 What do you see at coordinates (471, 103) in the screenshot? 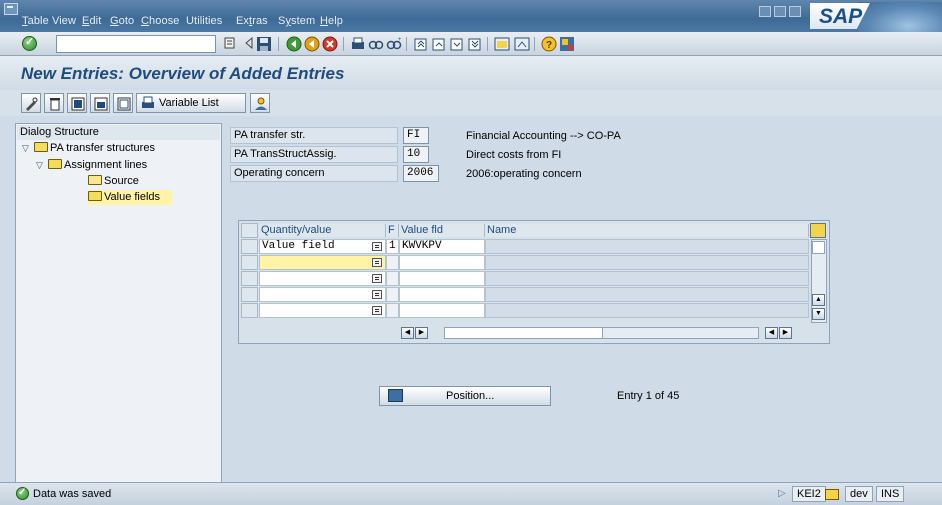
I see `application-toolbar: Variable List` at bounding box center [471, 103].